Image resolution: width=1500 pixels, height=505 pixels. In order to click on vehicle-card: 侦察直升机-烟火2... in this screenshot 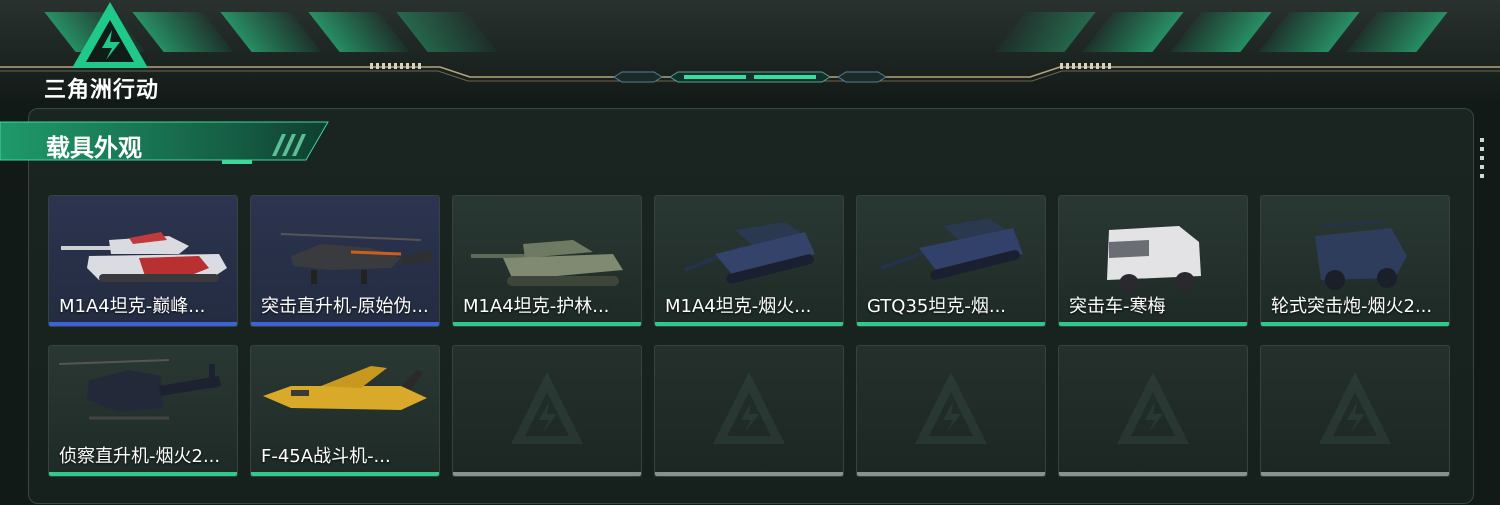, I will do `click(143, 411)`.